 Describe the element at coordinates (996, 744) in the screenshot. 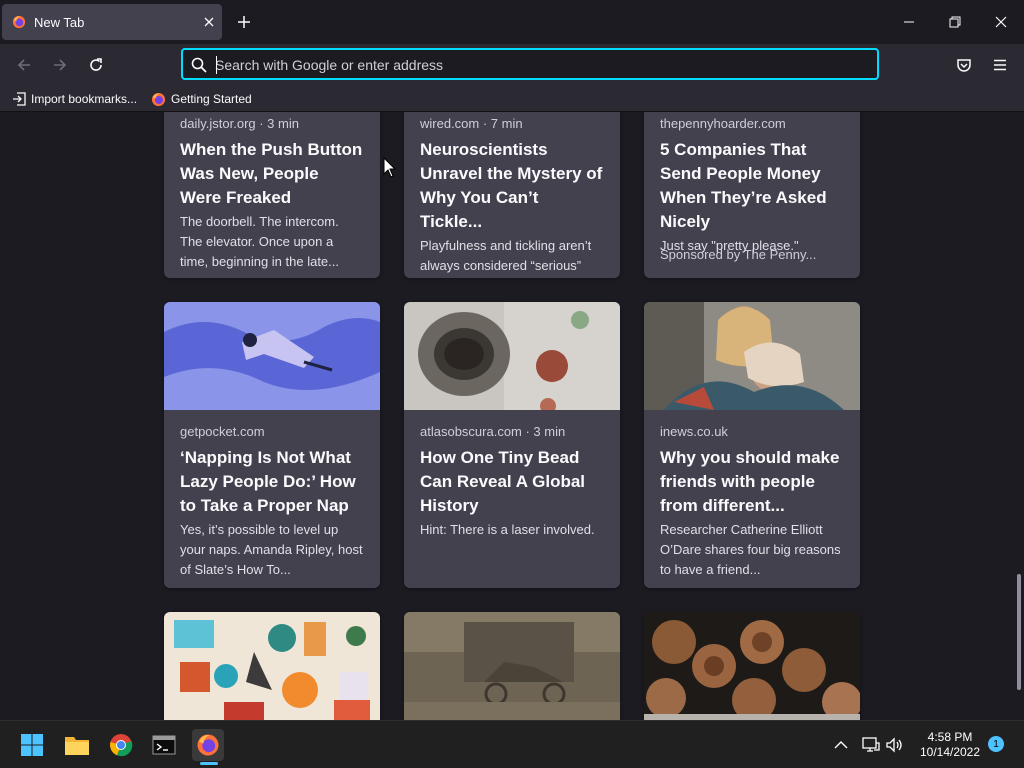

I see `notification-badge: 1` at that location.